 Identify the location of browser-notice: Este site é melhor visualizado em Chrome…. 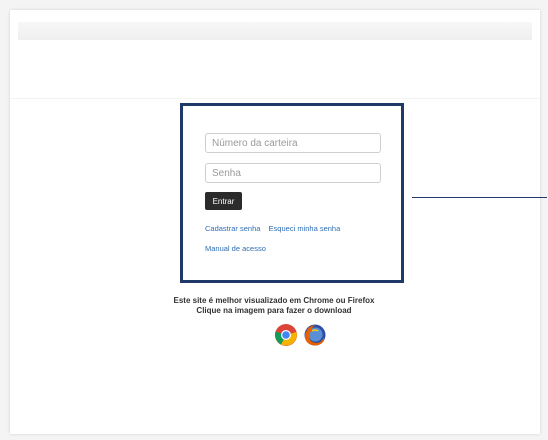
(274, 306).